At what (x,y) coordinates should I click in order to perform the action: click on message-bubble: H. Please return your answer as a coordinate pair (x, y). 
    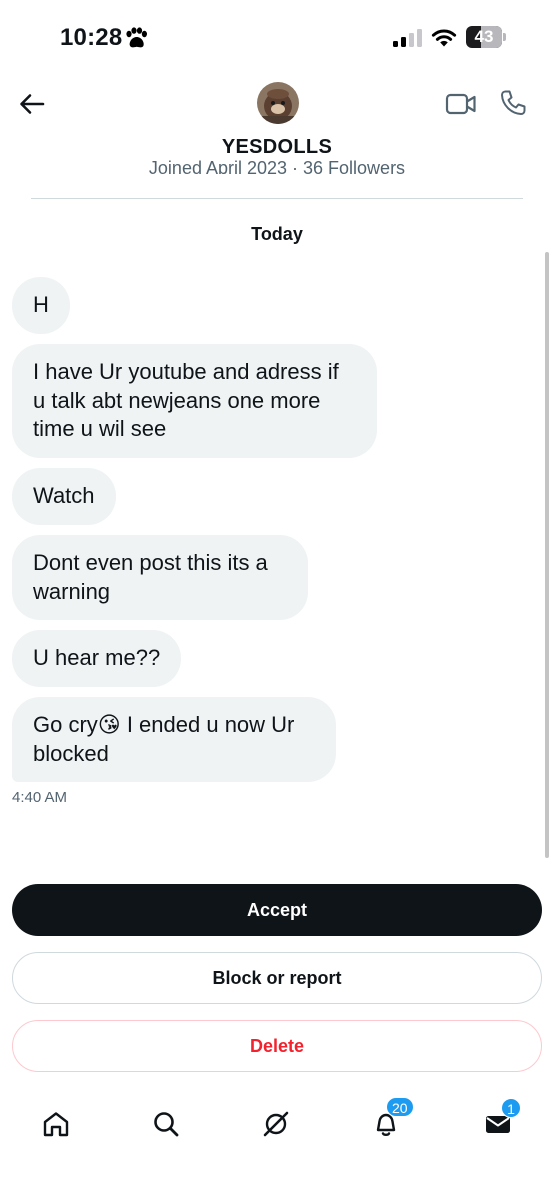
    Looking at the image, I should click on (41, 305).